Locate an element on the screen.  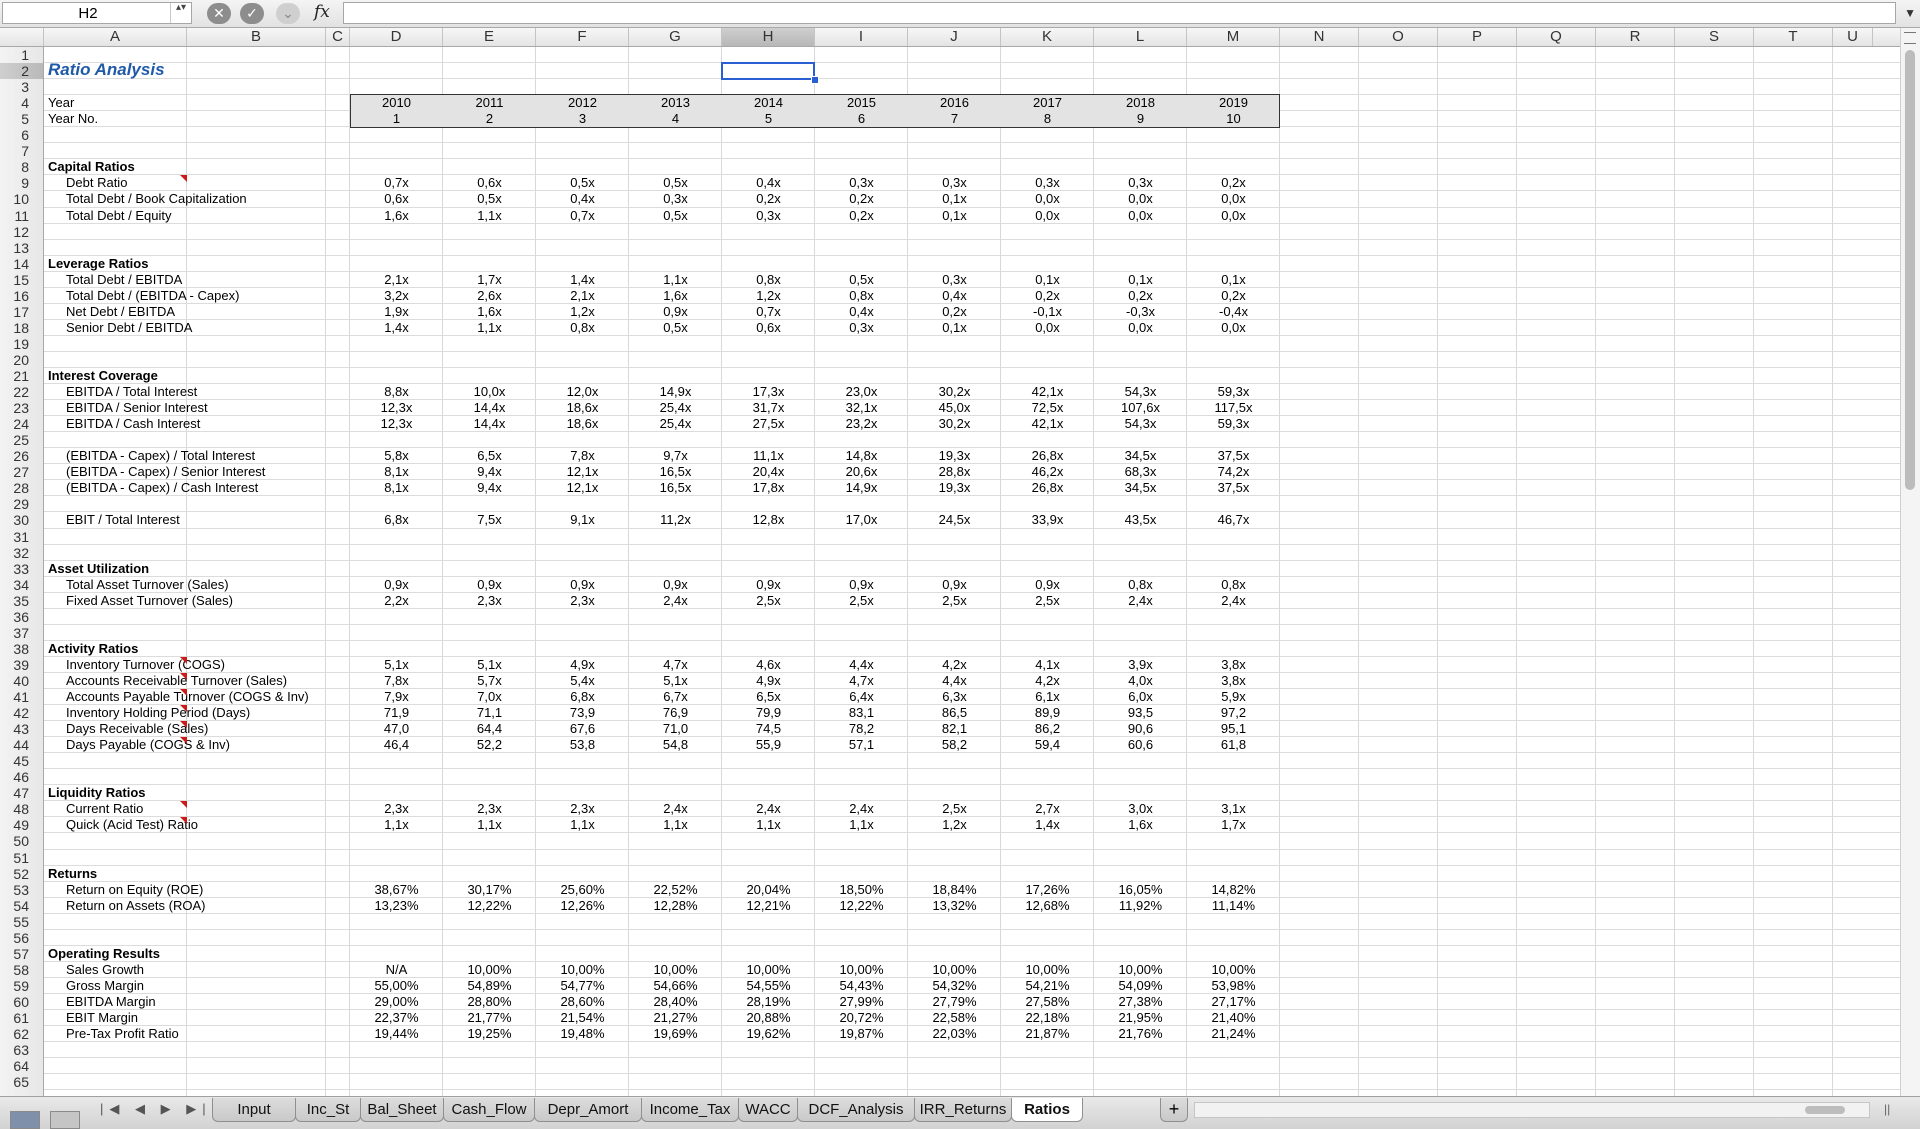
name-box: H2 ▴▾ is located at coordinates (97, 13).